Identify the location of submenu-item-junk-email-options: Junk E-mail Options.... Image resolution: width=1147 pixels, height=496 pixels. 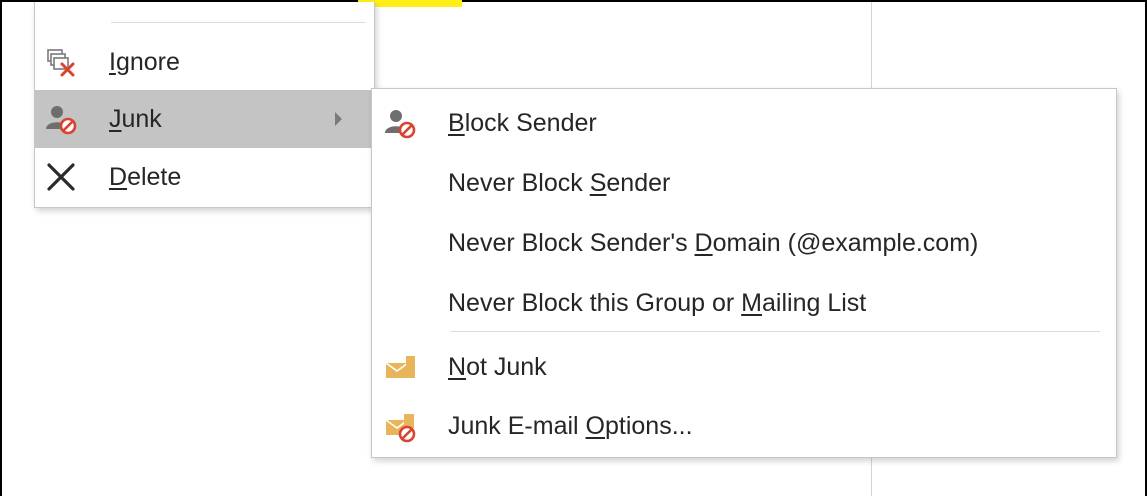
(744, 426).